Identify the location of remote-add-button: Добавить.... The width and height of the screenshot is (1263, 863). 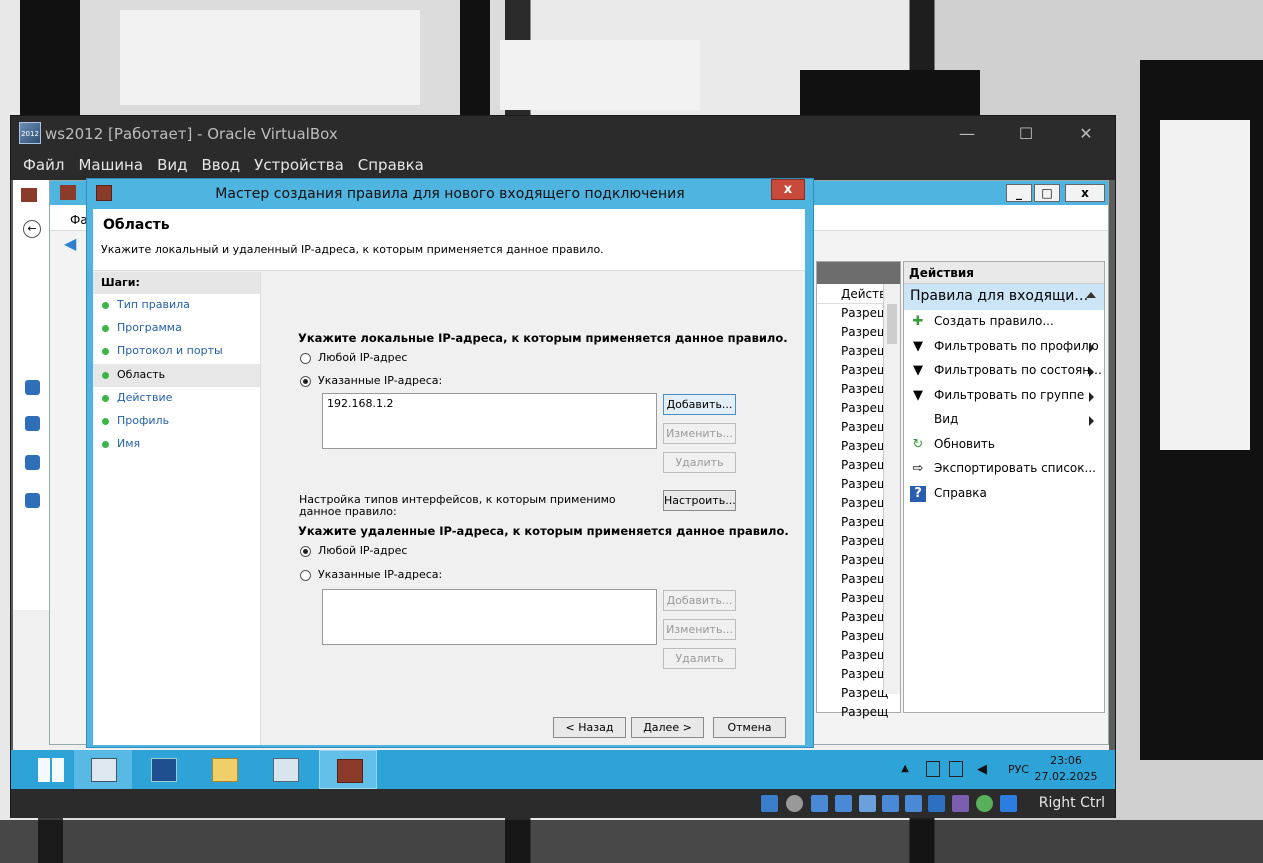
(699, 600).